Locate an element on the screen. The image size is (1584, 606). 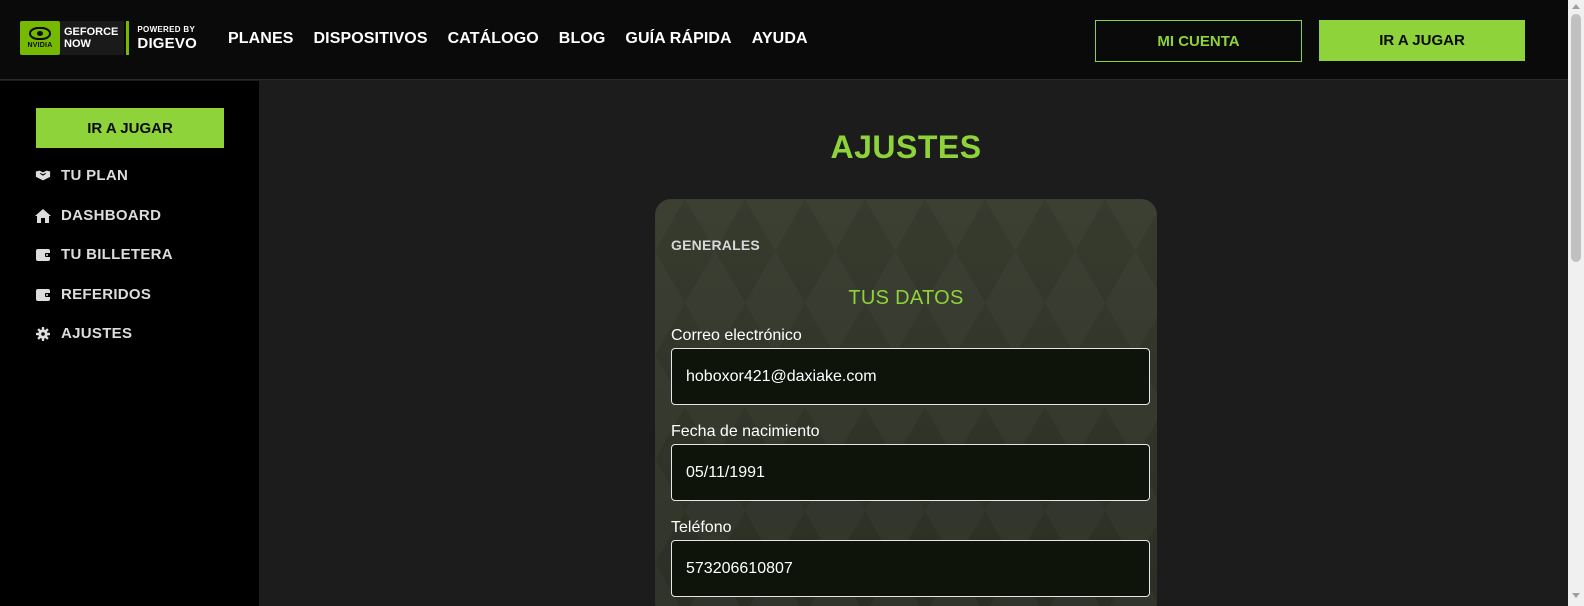
section-label-generales: GENERALES is located at coordinates (715, 245).